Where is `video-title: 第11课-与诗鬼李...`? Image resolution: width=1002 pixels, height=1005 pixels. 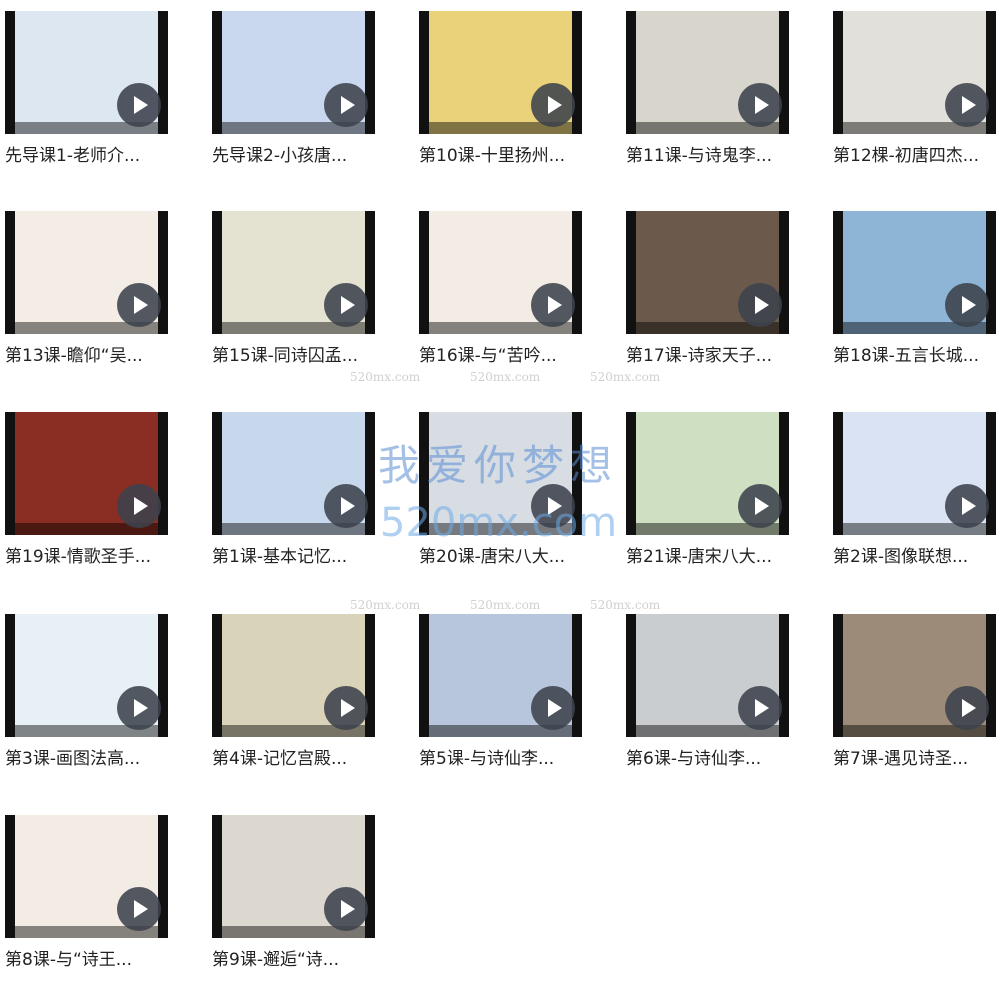
video-title: 第11课-与诗鬼李... is located at coordinates (721, 156).